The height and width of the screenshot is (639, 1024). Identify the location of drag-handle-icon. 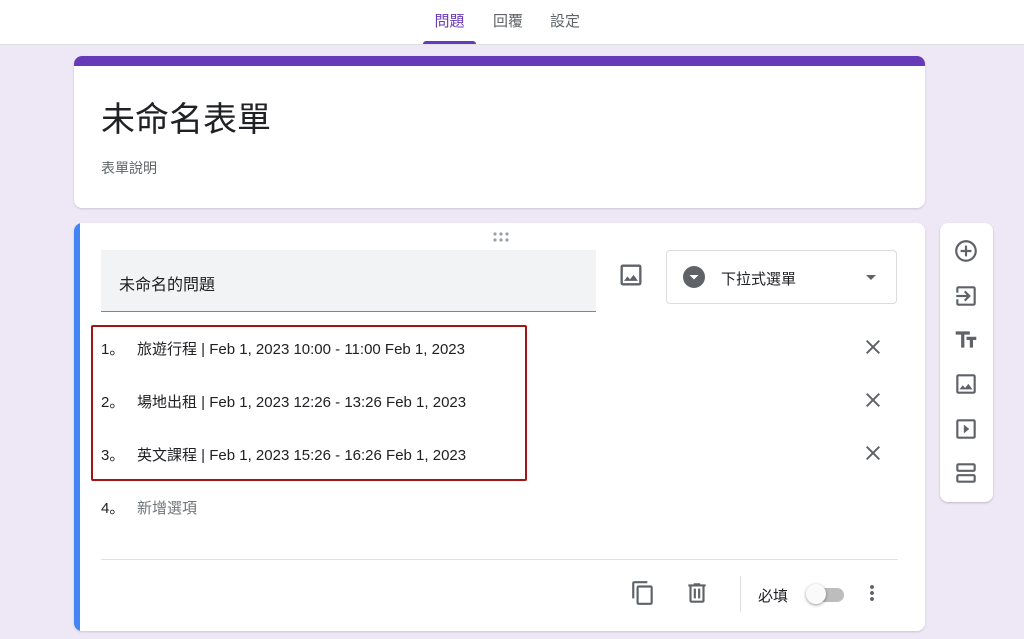
(501, 237).